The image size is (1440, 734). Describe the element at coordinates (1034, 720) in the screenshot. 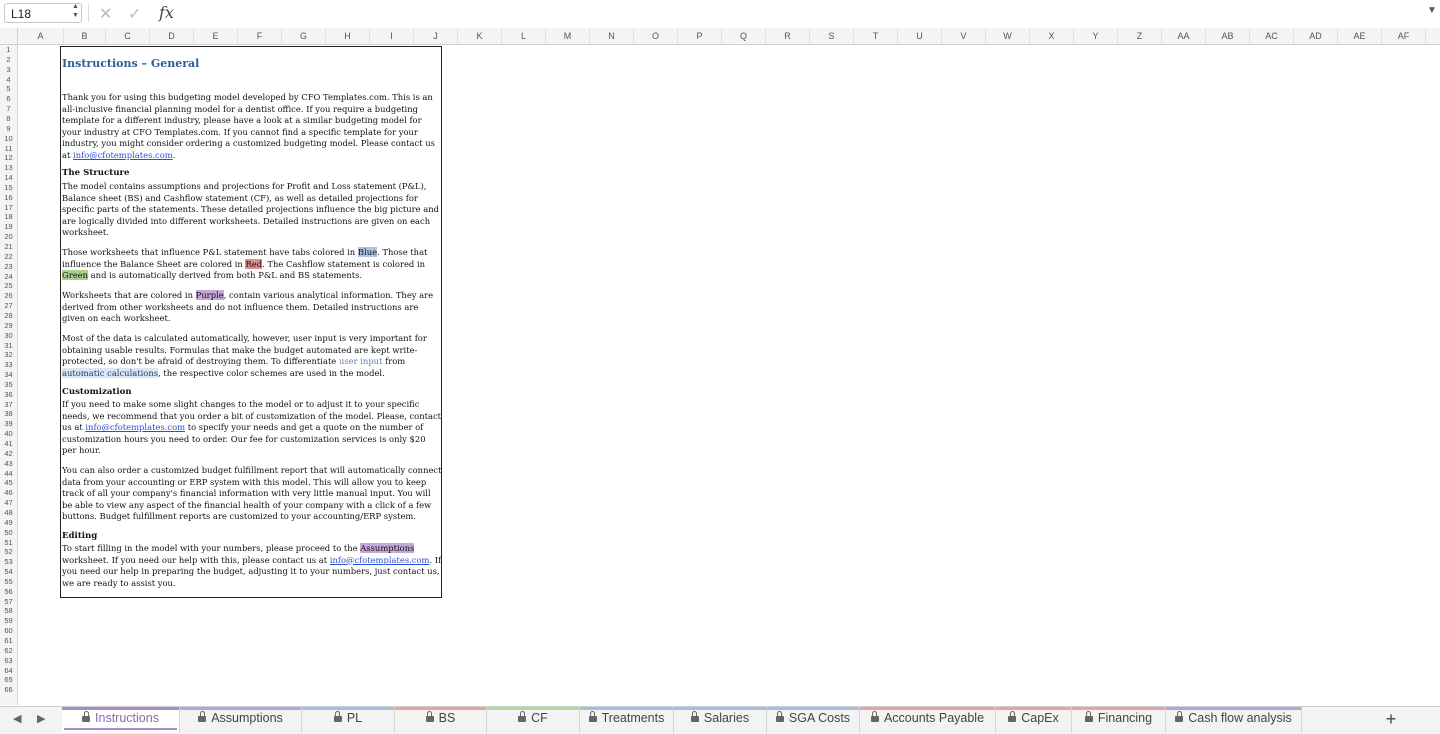

I see `sheet-tab-capex: CapEx` at that location.